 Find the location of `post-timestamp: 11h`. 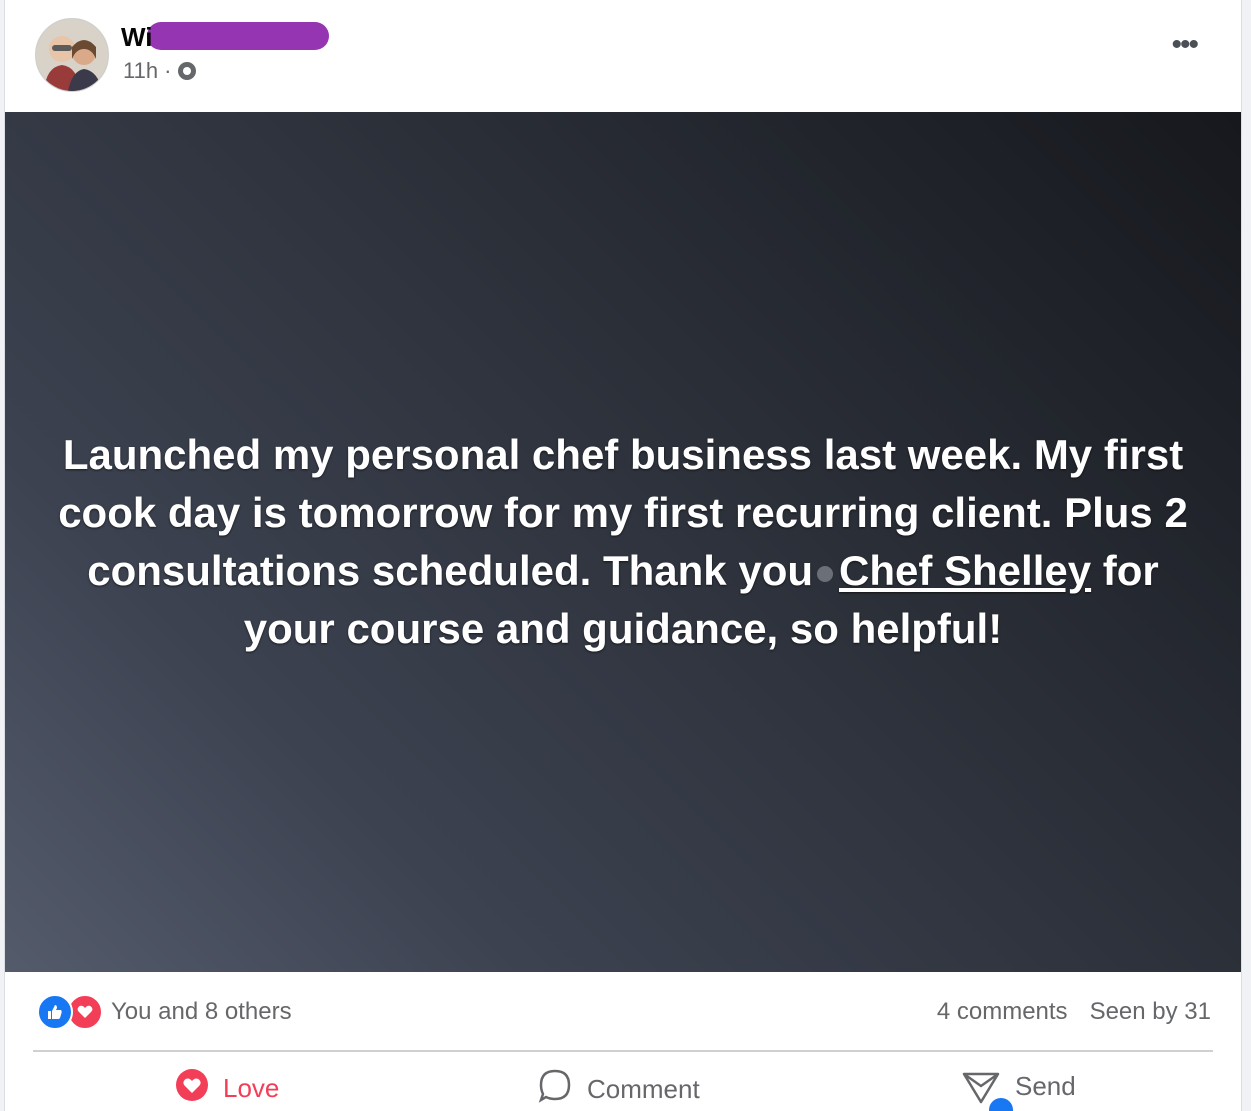

post-timestamp: 11h is located at coordinates (140, 71).